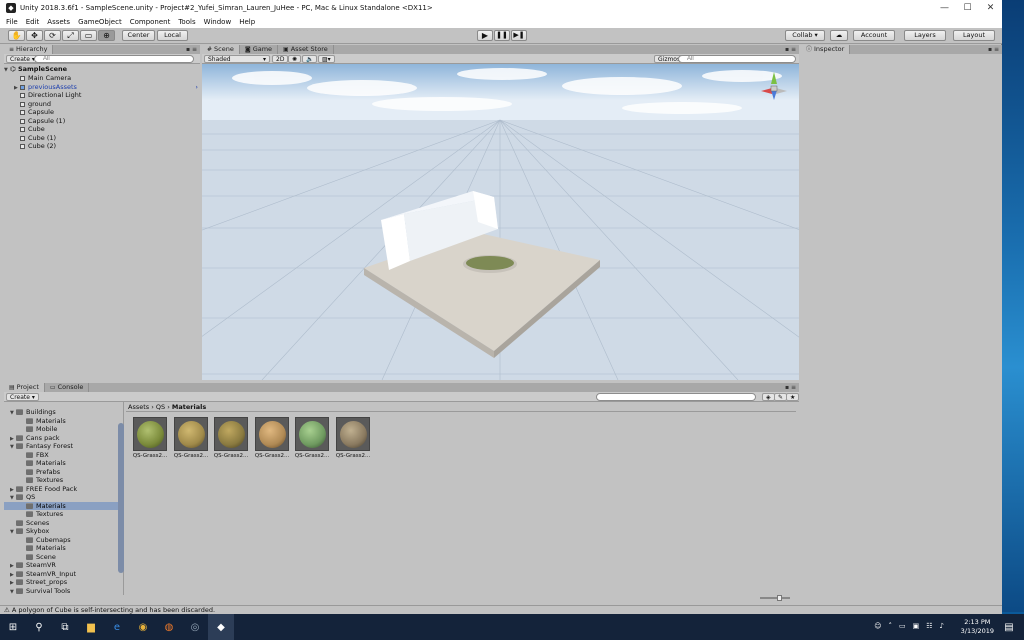  I want to click on search-icon: ⚲, so click(39, 627).